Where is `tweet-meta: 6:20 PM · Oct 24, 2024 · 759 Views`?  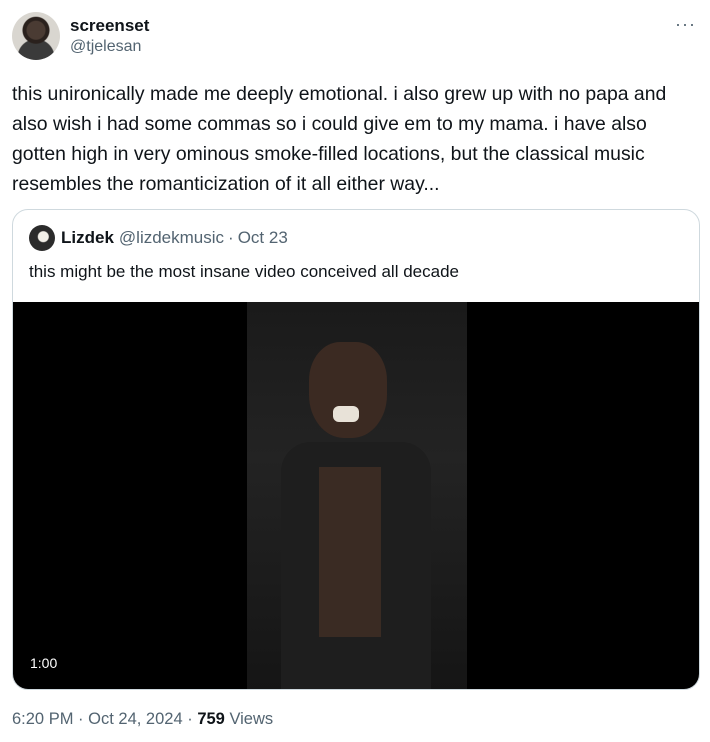
tweet-meta: 6:20 PM · Oct 24, 2024 · 759 Views is located at coordinates (142, 719).